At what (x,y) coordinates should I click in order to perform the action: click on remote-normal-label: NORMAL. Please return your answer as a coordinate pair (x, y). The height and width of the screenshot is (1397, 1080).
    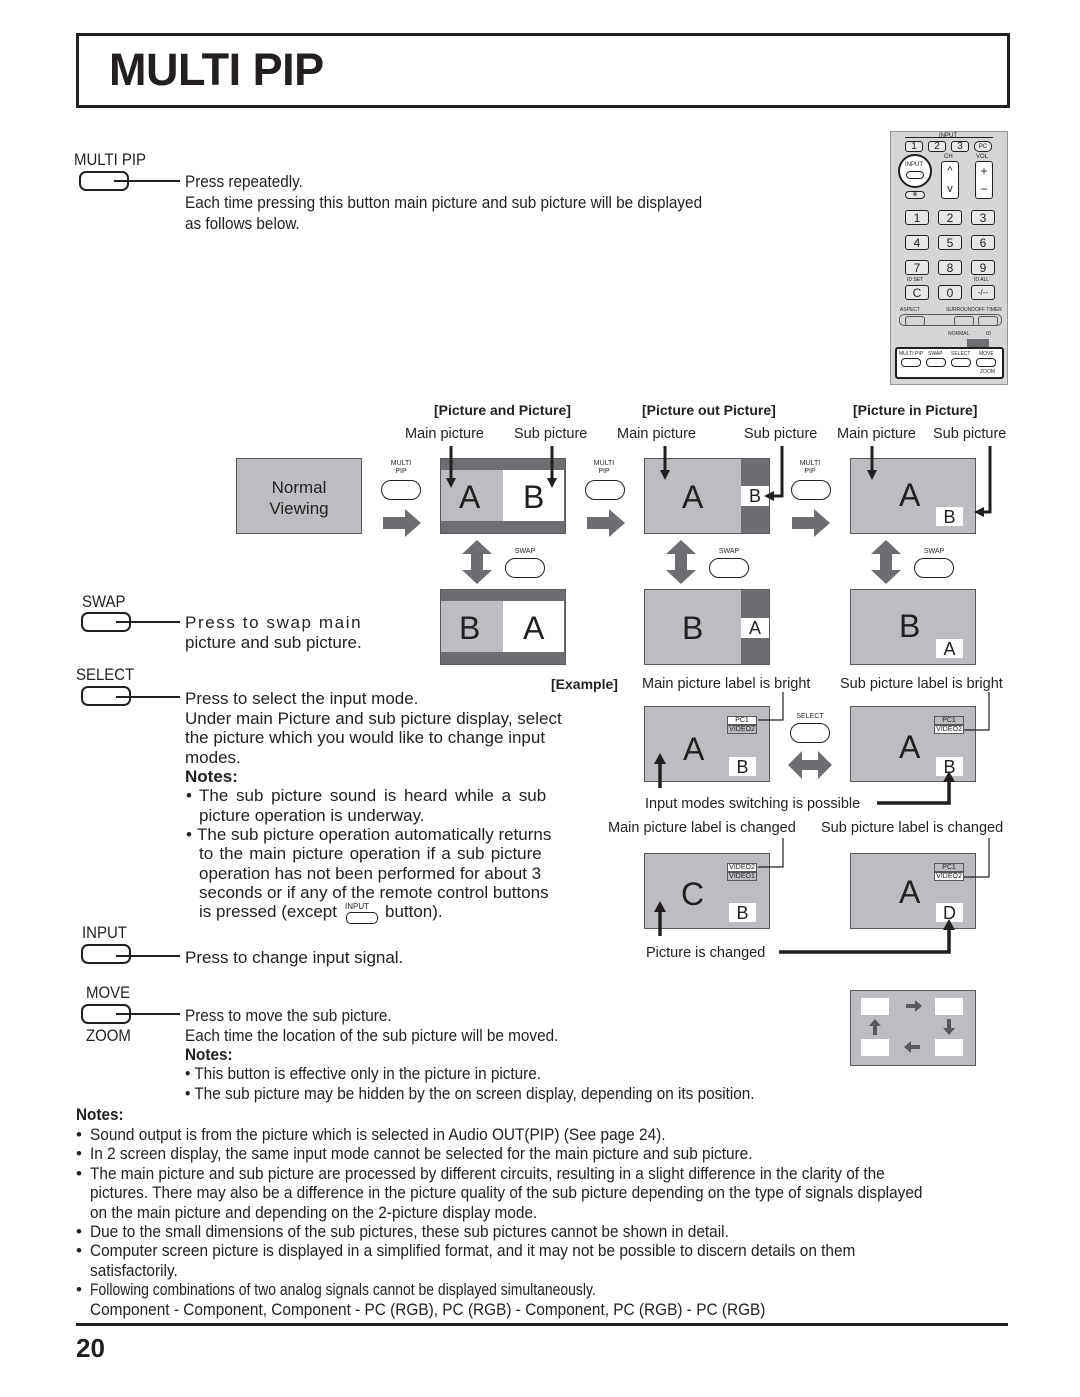
    Looking at the image, I should click on (959, 334).